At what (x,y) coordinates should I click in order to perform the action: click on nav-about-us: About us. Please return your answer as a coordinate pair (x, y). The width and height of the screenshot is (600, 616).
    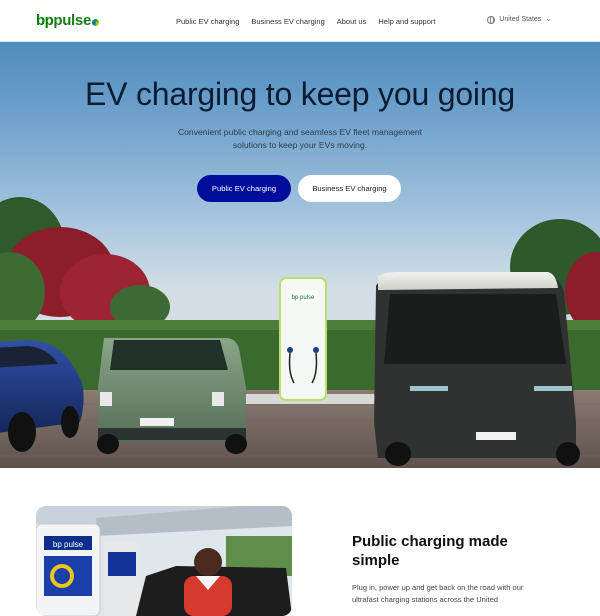
    Looking at the image, I should click on (352, 21).